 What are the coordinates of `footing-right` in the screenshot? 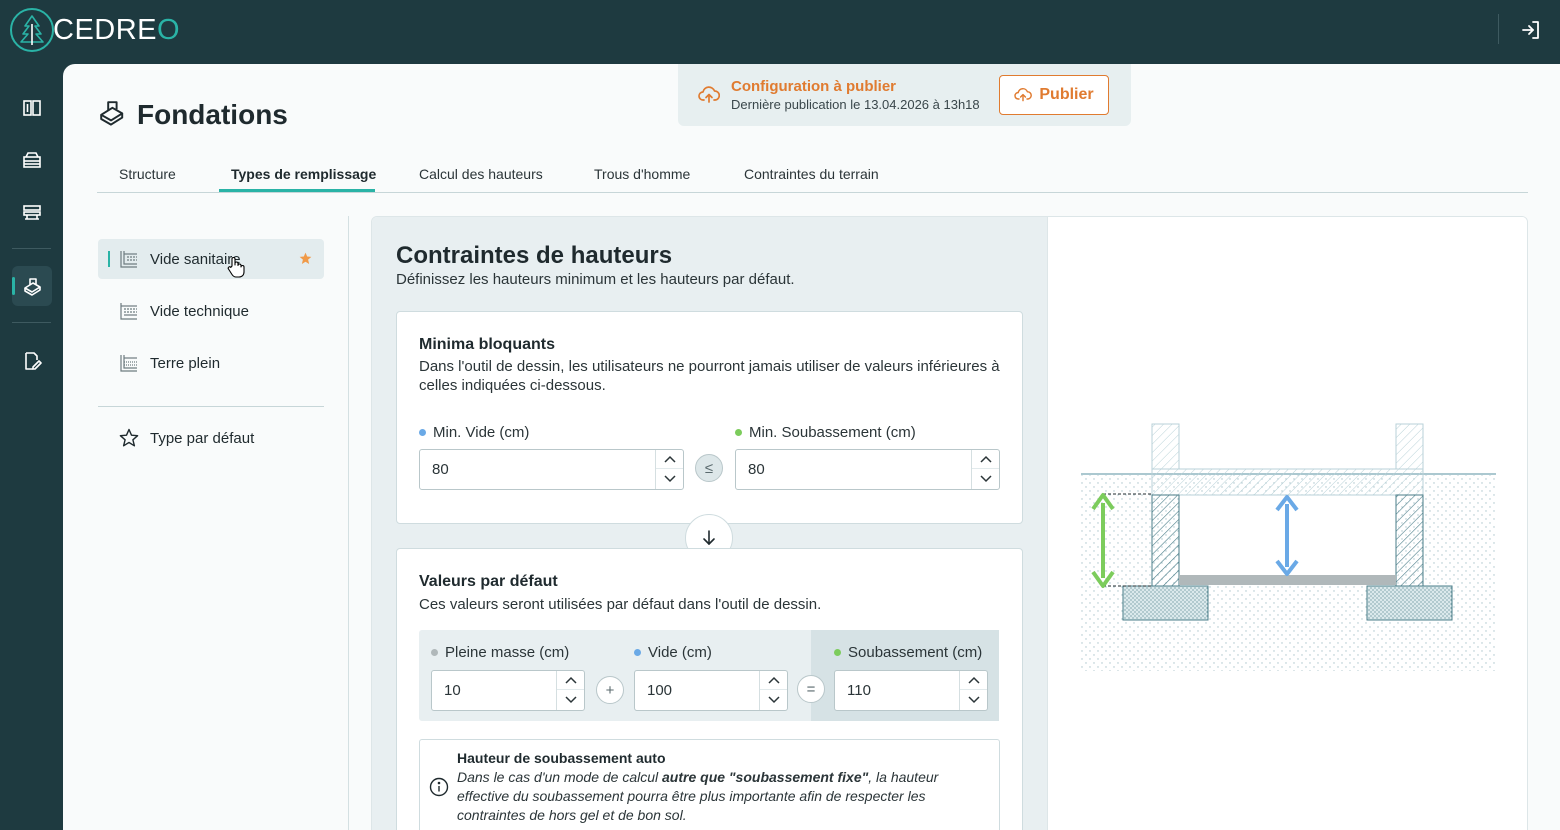 It's located at (1409, 603).